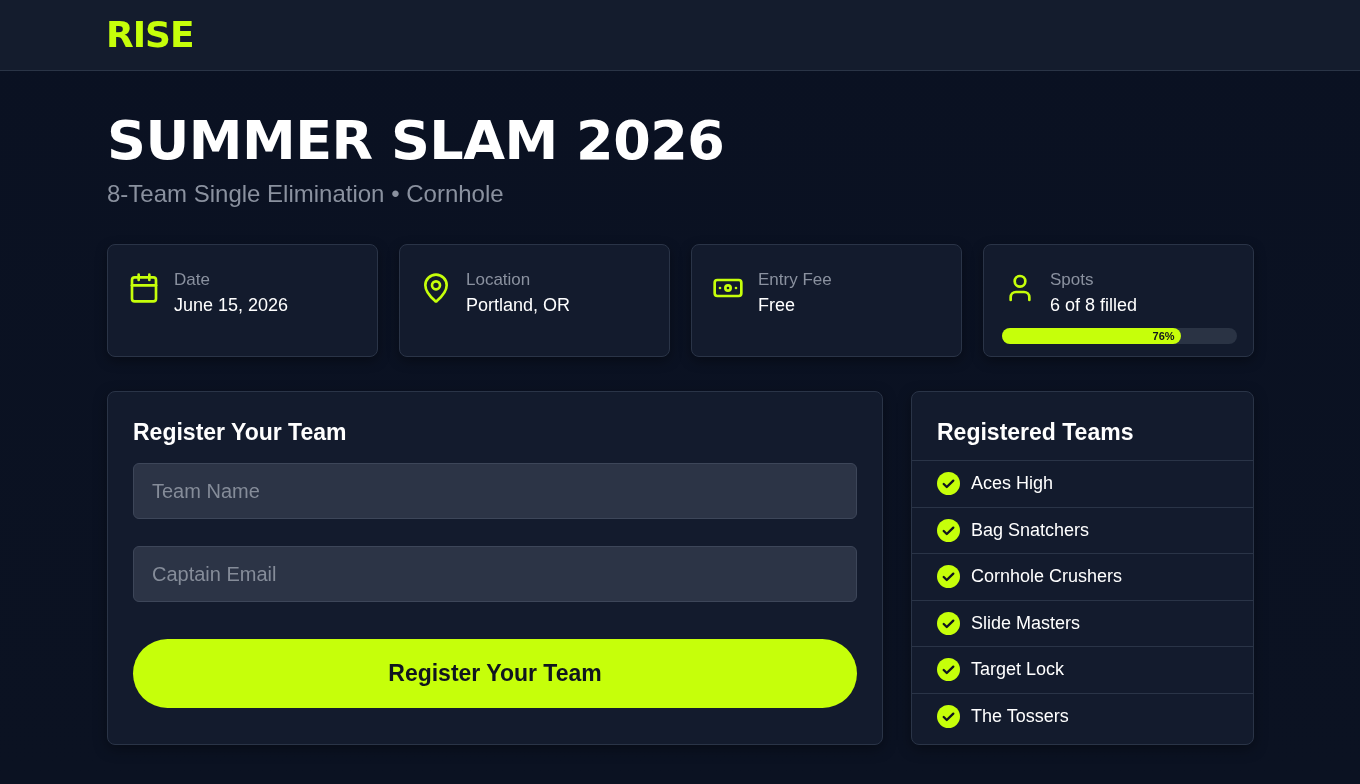 The width and height of the screenshot is (1360, 784). Describe the element at coordinates (144, 288) in the screenshot. I see `calendar-icon` at that location.